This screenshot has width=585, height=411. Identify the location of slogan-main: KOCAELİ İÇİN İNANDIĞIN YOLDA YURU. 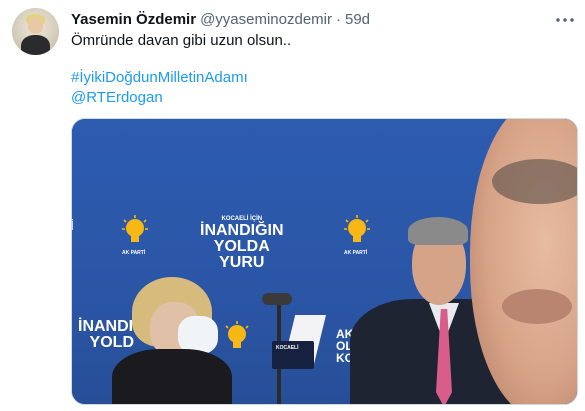
(242, 243).